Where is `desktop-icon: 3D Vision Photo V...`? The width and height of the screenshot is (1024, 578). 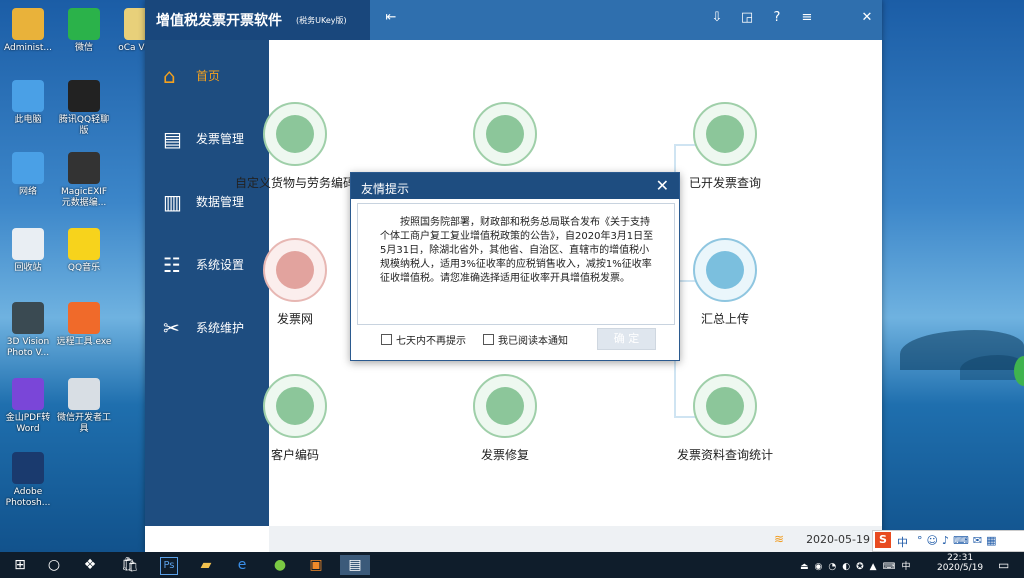
desktop-icon: 3D Vision Photo V... is located at coordinates (28, 330).